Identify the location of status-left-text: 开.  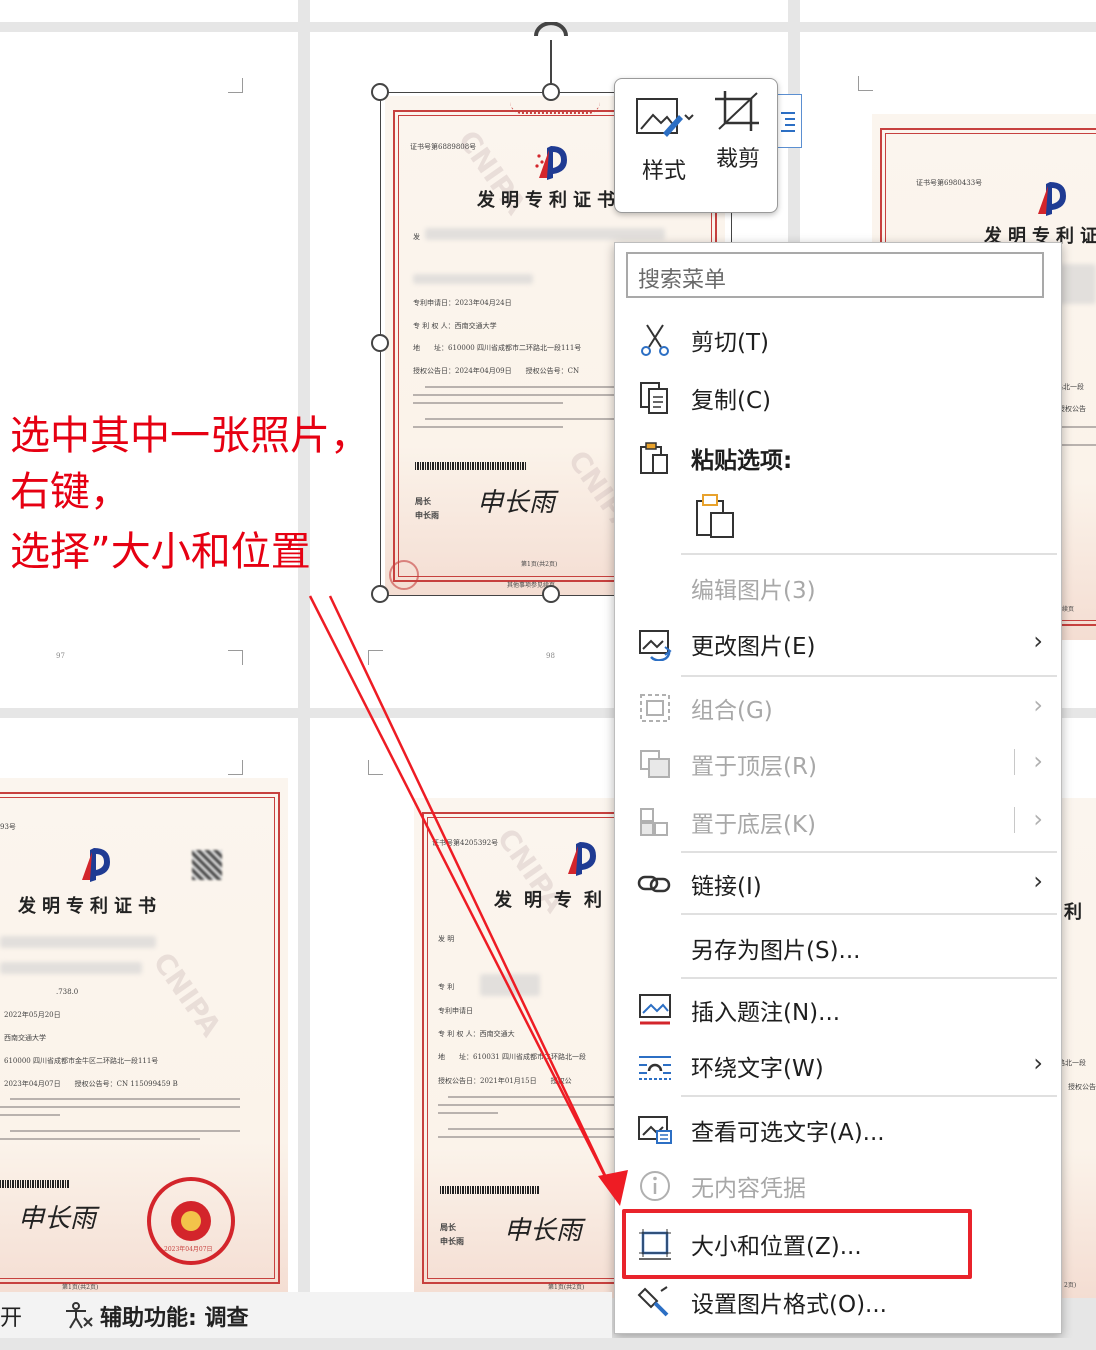
(11, 1318).